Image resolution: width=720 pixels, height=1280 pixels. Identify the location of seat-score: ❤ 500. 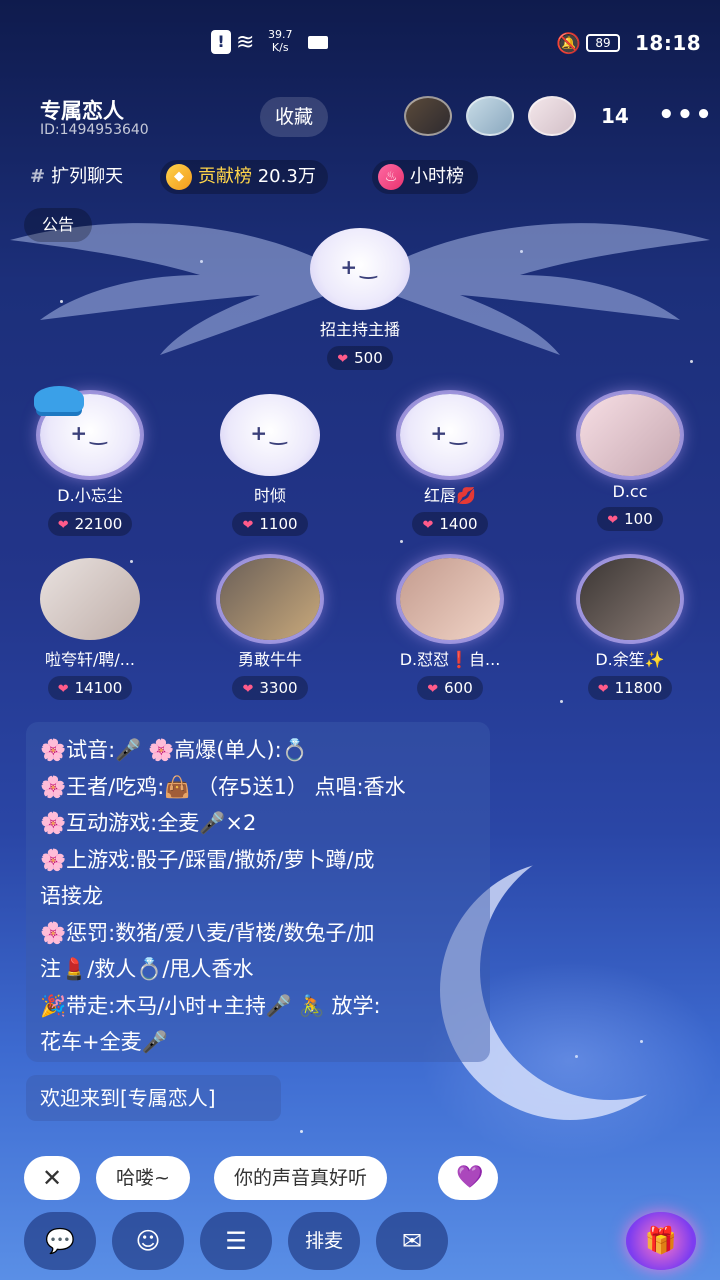
(360, 358).